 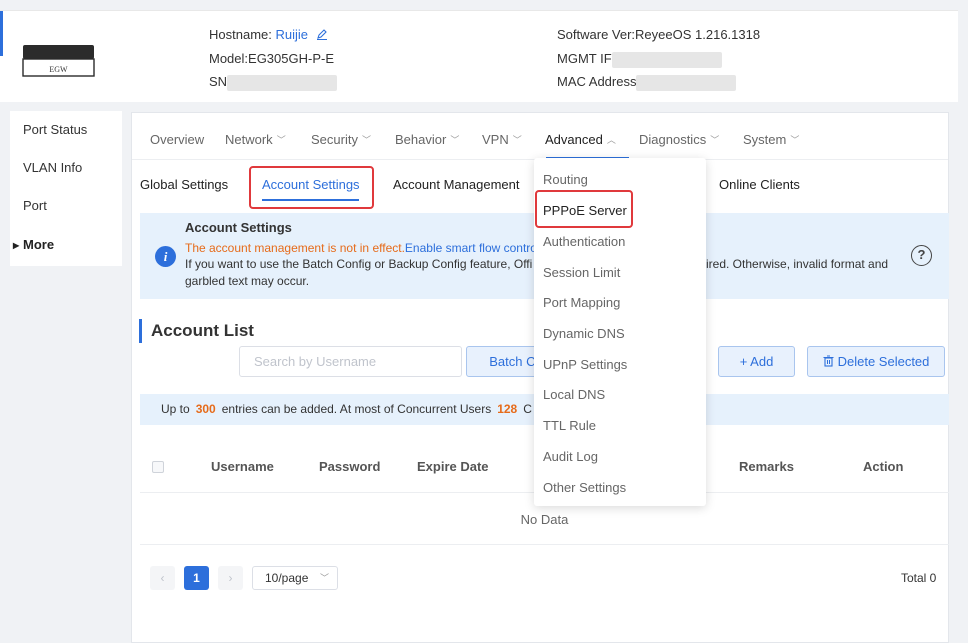 What do you see at coordinates (140, 331) in the screenshot?
I see `section-accent-bar` at bounding box center [140, 331].